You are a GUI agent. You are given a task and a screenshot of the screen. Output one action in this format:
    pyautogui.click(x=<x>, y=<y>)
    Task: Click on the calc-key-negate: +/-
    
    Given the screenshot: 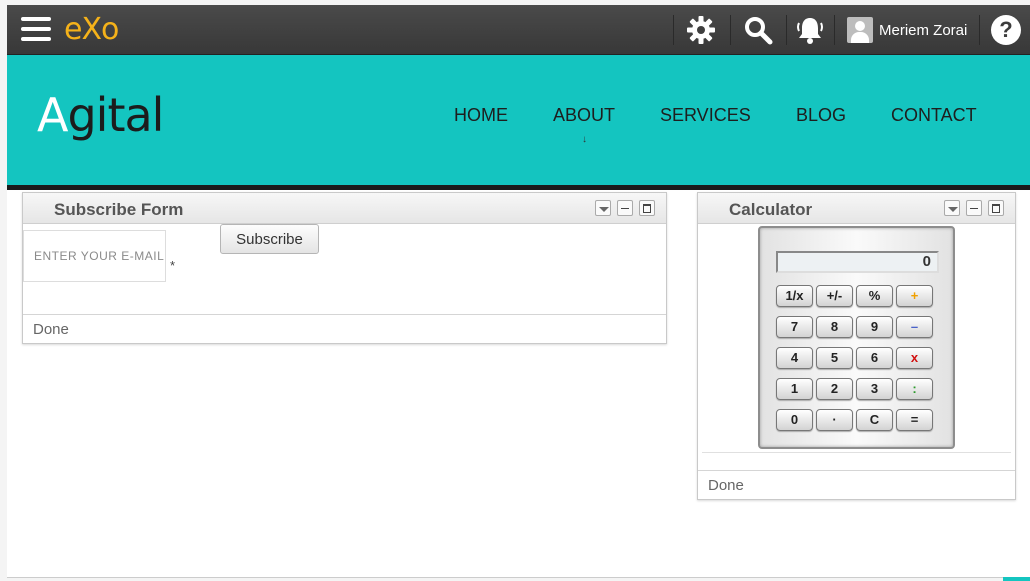 What is the action you would take?
    pyautogui.click(x=834, y=296)
    